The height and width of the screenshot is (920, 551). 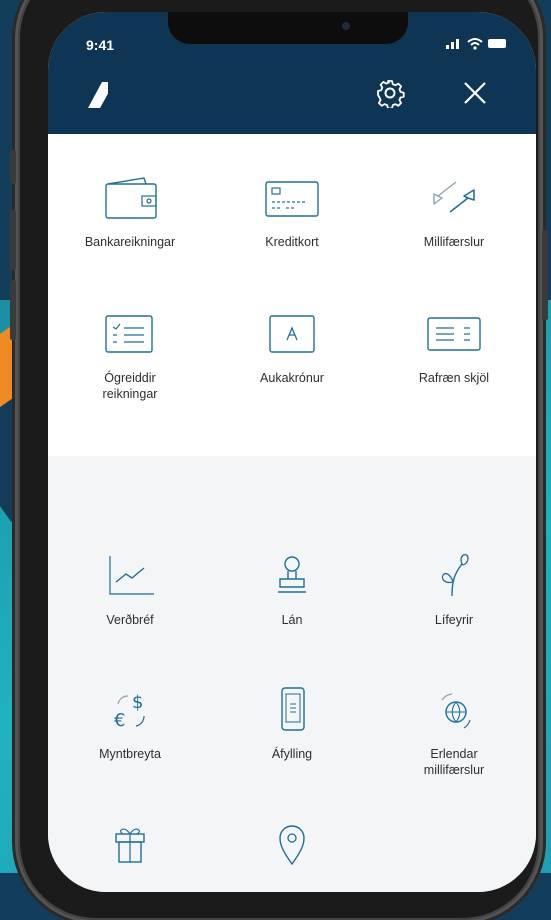 I want to click on menu-label: Aukakrónur, so click(x=292, y=378).